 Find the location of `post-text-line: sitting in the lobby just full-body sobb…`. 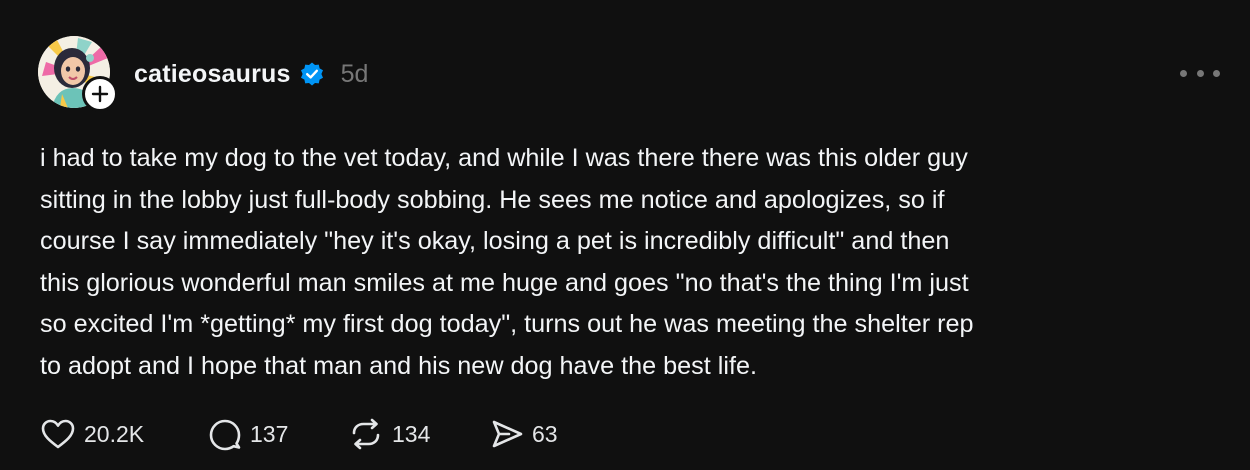

post-text-line: sitting in the lobby just full-body sobb… is located at coordinates (492, 199).